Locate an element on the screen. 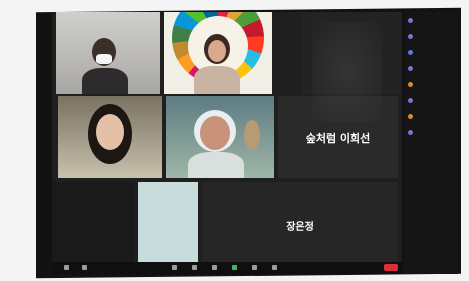  record-icon is located at coordinates (254, 267).